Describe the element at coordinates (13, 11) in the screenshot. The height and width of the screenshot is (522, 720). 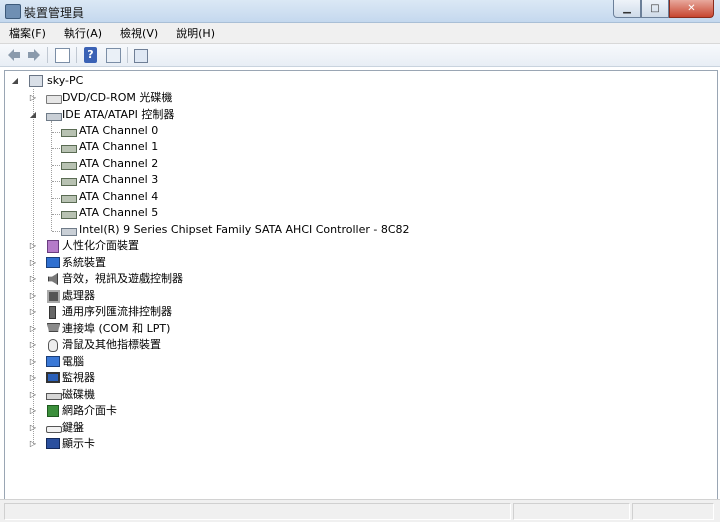
I see `device-manager-icon` at that location.